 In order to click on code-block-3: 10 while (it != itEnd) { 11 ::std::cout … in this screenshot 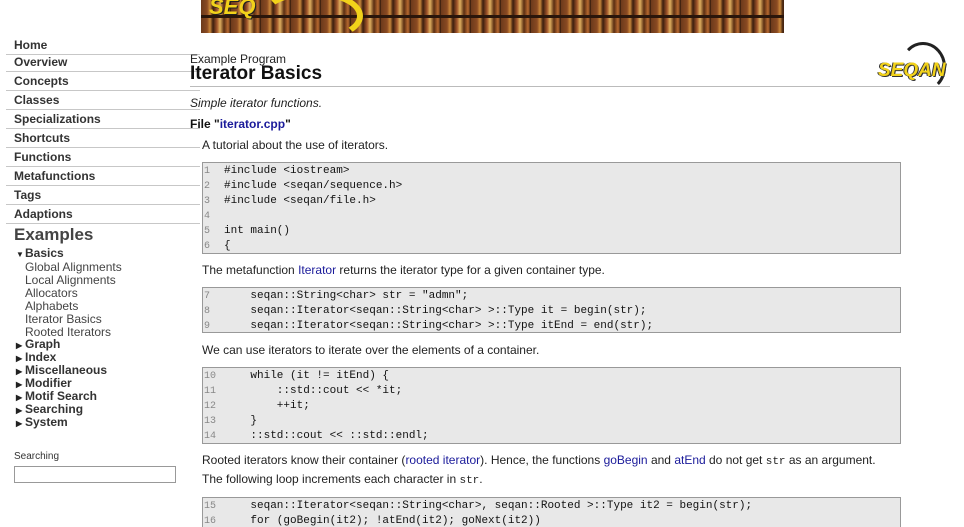, I will do `click(551, 405)`.